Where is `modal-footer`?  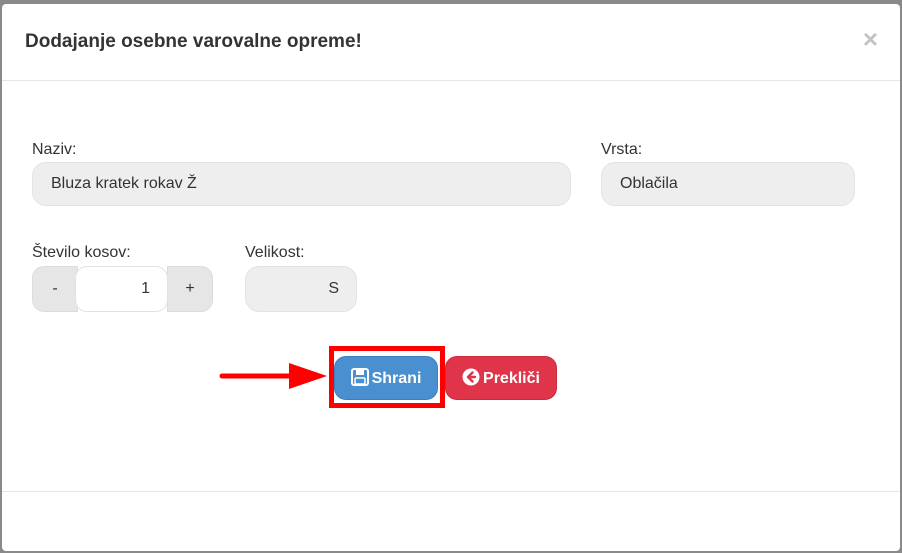
modal-footer is located at coordinates (451, 521).